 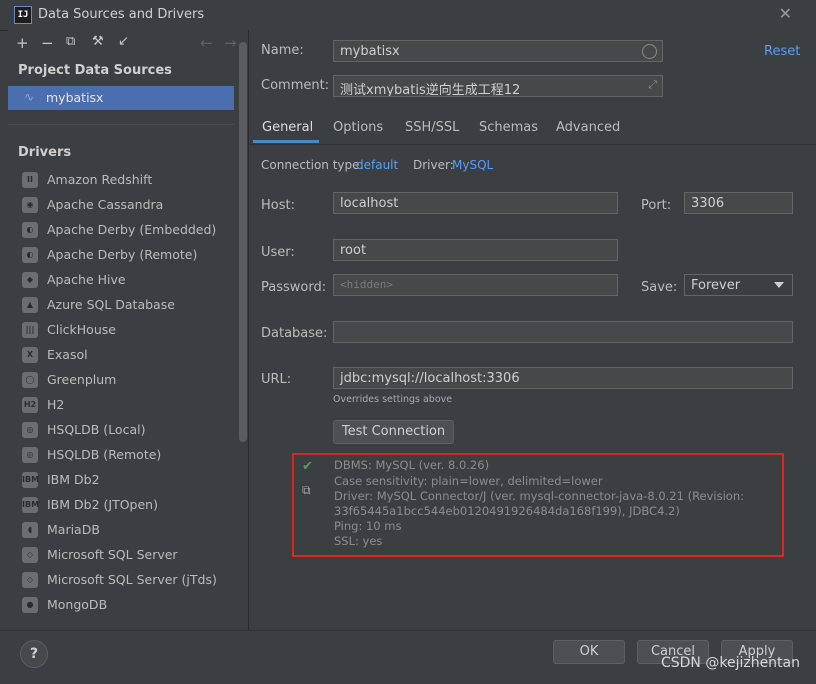 I want to click on user-input: root, so click(x=475, y=250).